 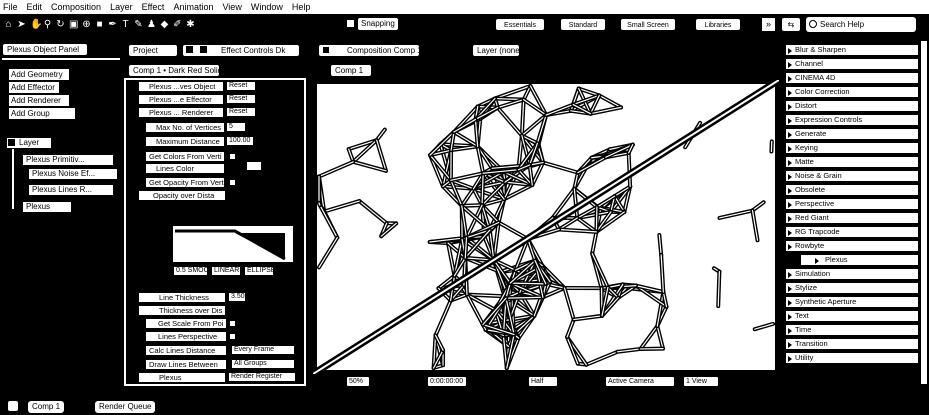 I want to click on active-camera-dropdown: Active Camera, so click(x=640, y=381).